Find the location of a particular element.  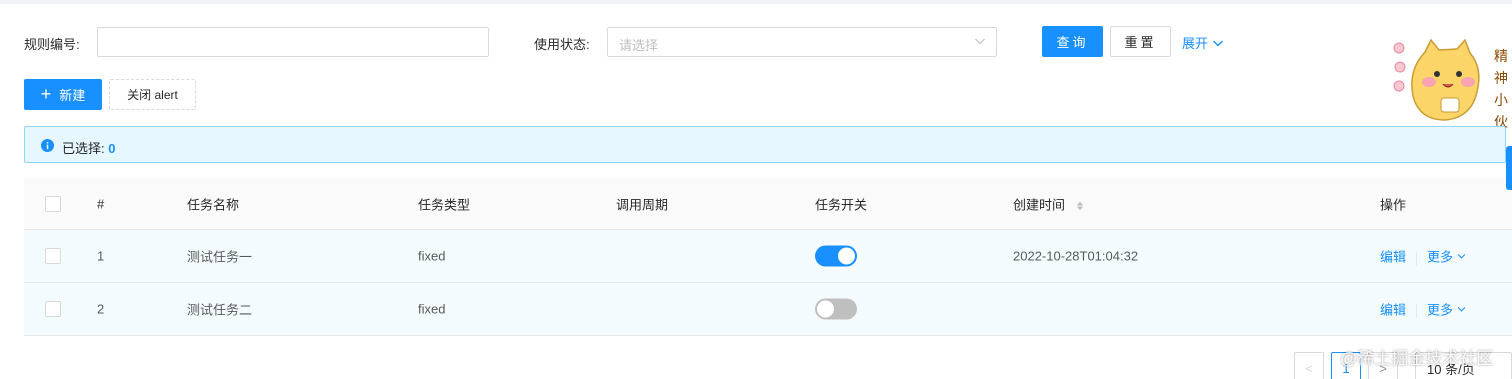

sticker-text: 精 神 小 伙 is located at coordinates (1503, 89).